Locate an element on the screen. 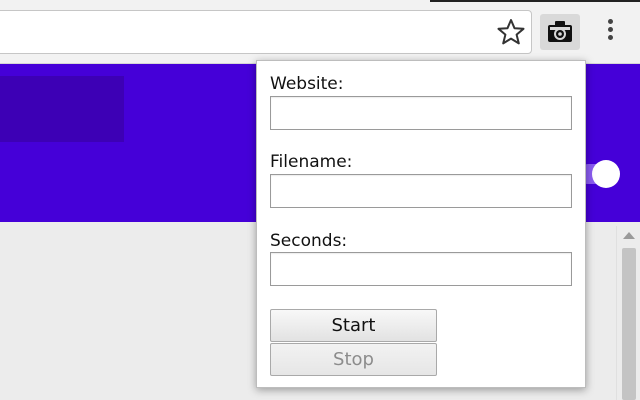 This screenshot has height=400, width=640. seconds-label: Seconds: is located at coordinates (309, 241).